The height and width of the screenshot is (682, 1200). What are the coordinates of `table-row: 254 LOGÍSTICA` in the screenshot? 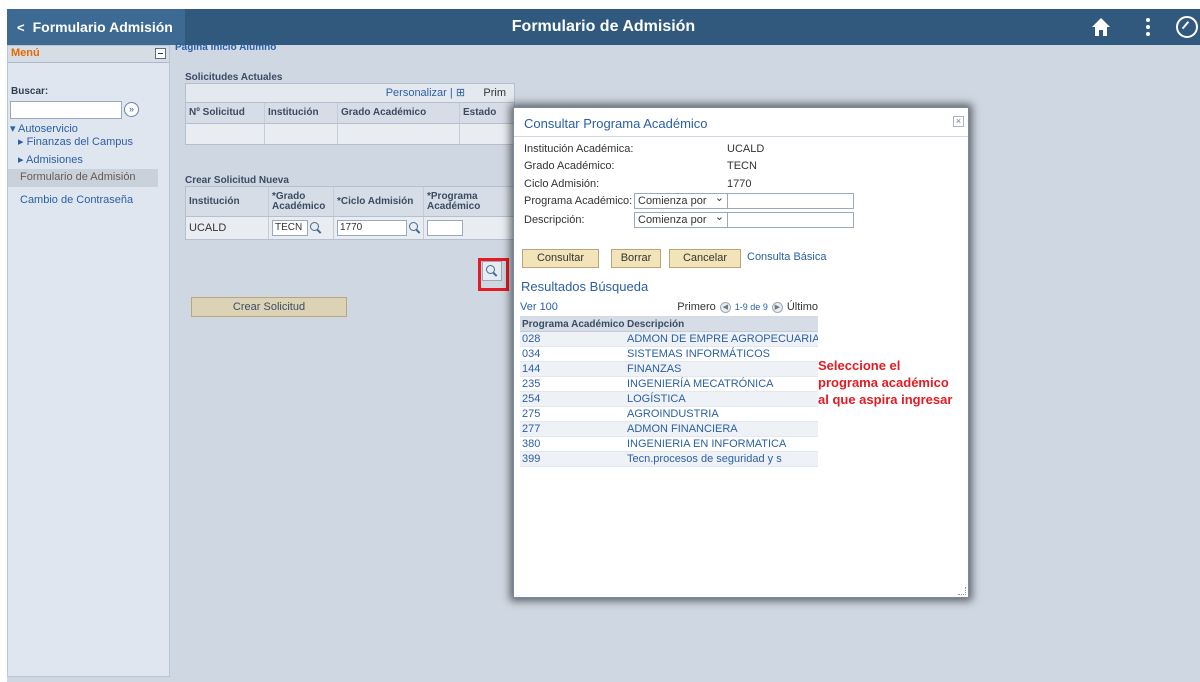 It's located at (669, 399).